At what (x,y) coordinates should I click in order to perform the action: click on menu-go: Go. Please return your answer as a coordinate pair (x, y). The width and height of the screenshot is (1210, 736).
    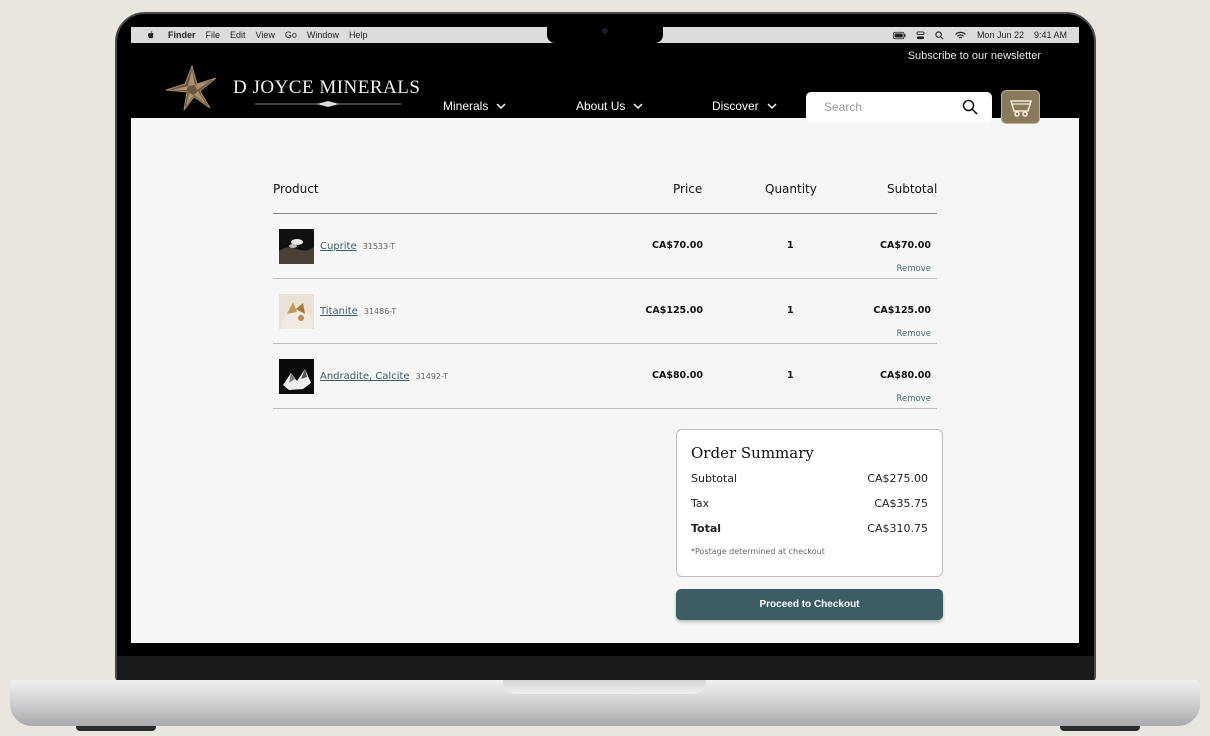
    Looking at the image, I should click on (291, 35).